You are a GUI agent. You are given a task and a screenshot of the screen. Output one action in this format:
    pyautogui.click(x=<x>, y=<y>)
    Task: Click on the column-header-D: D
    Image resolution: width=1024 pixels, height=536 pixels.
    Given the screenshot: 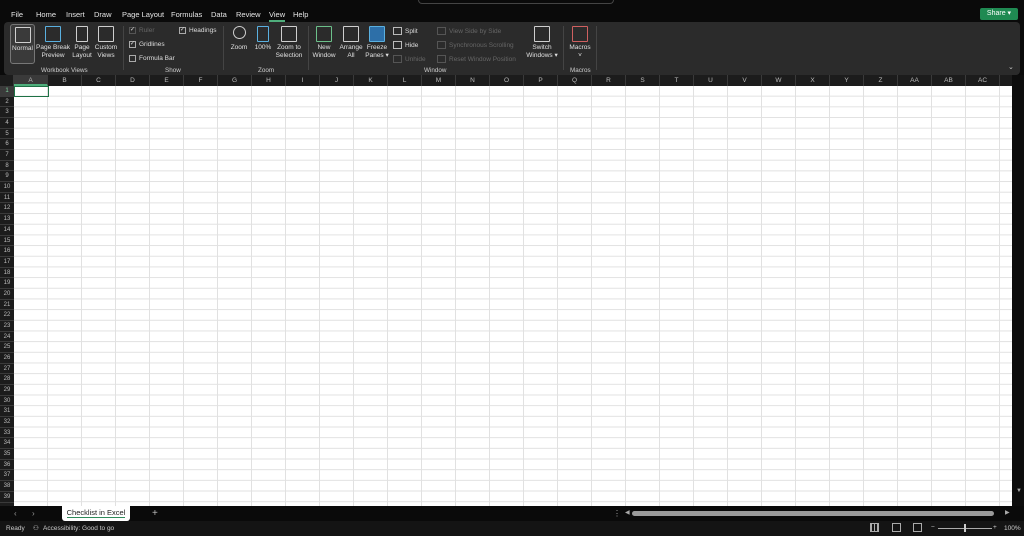 What is the action you would take?
    pyautogui.click(x=133, y=80)
    